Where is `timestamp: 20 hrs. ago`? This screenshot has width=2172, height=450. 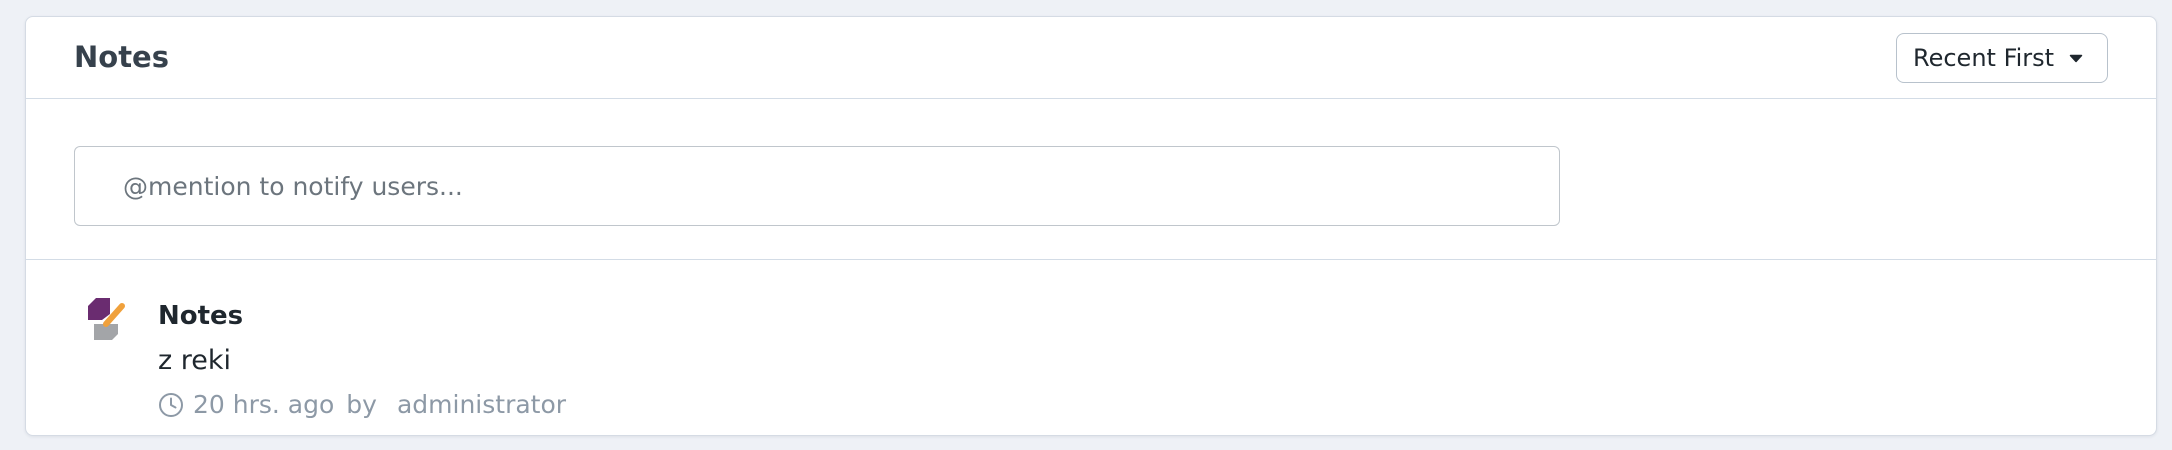
timestamp: 20 hrs. ago is located at coordinates (264, 404).